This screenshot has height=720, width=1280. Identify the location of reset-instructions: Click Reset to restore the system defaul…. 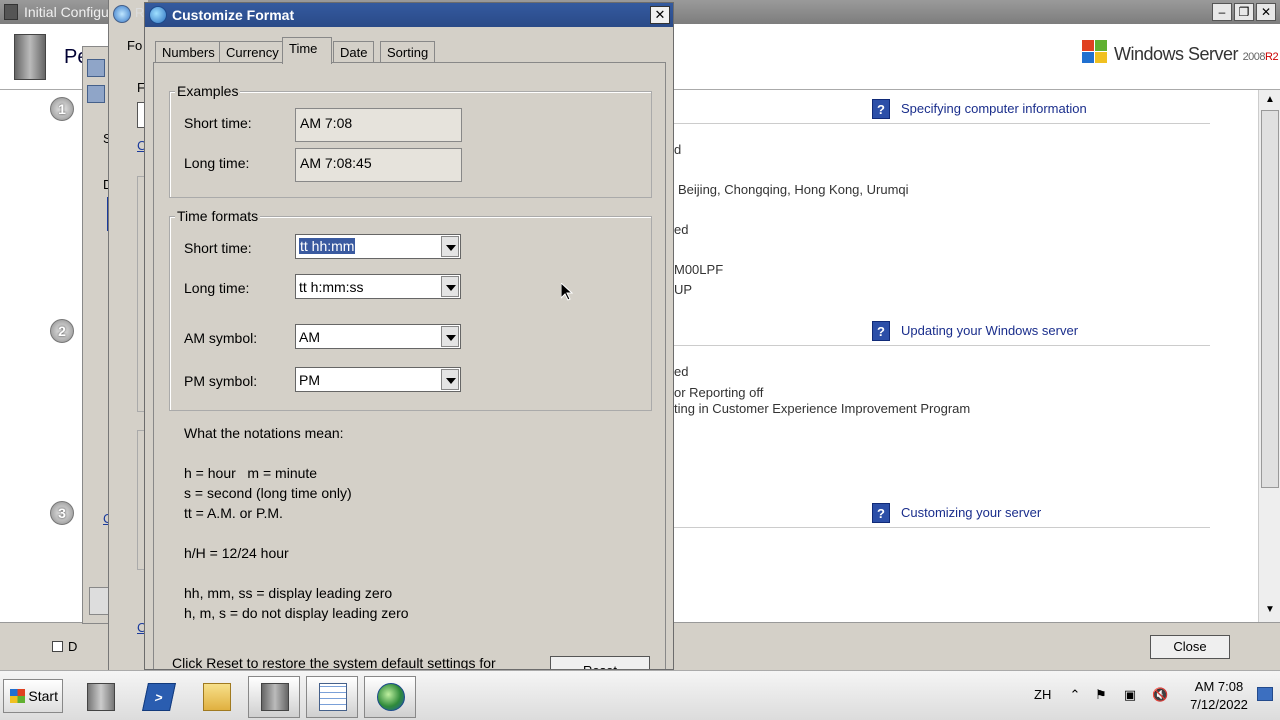
(334, 662).